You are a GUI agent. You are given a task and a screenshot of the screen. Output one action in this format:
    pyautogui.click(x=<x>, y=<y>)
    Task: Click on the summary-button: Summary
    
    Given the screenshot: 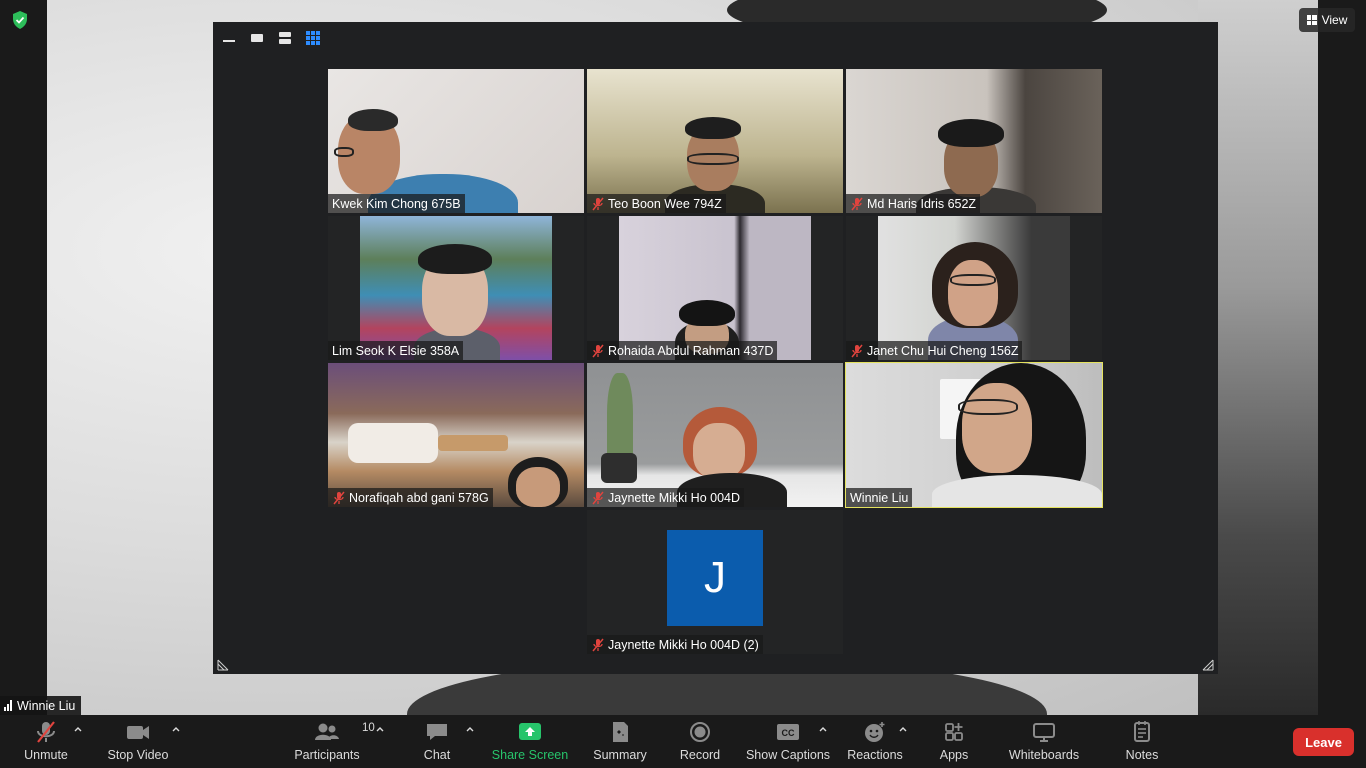 What is the action you would take?
    pyautogui.click(x=620, y=741)
    